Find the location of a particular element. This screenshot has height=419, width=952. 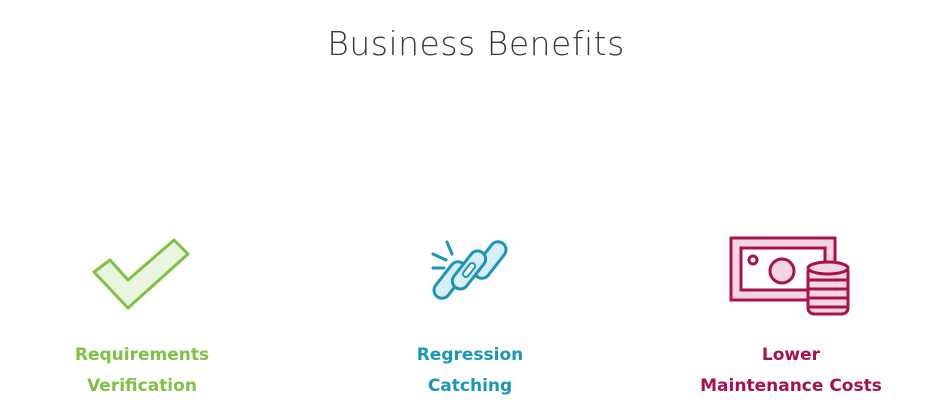

slide-title: Business Benefits is located at coordinates (476, 43).